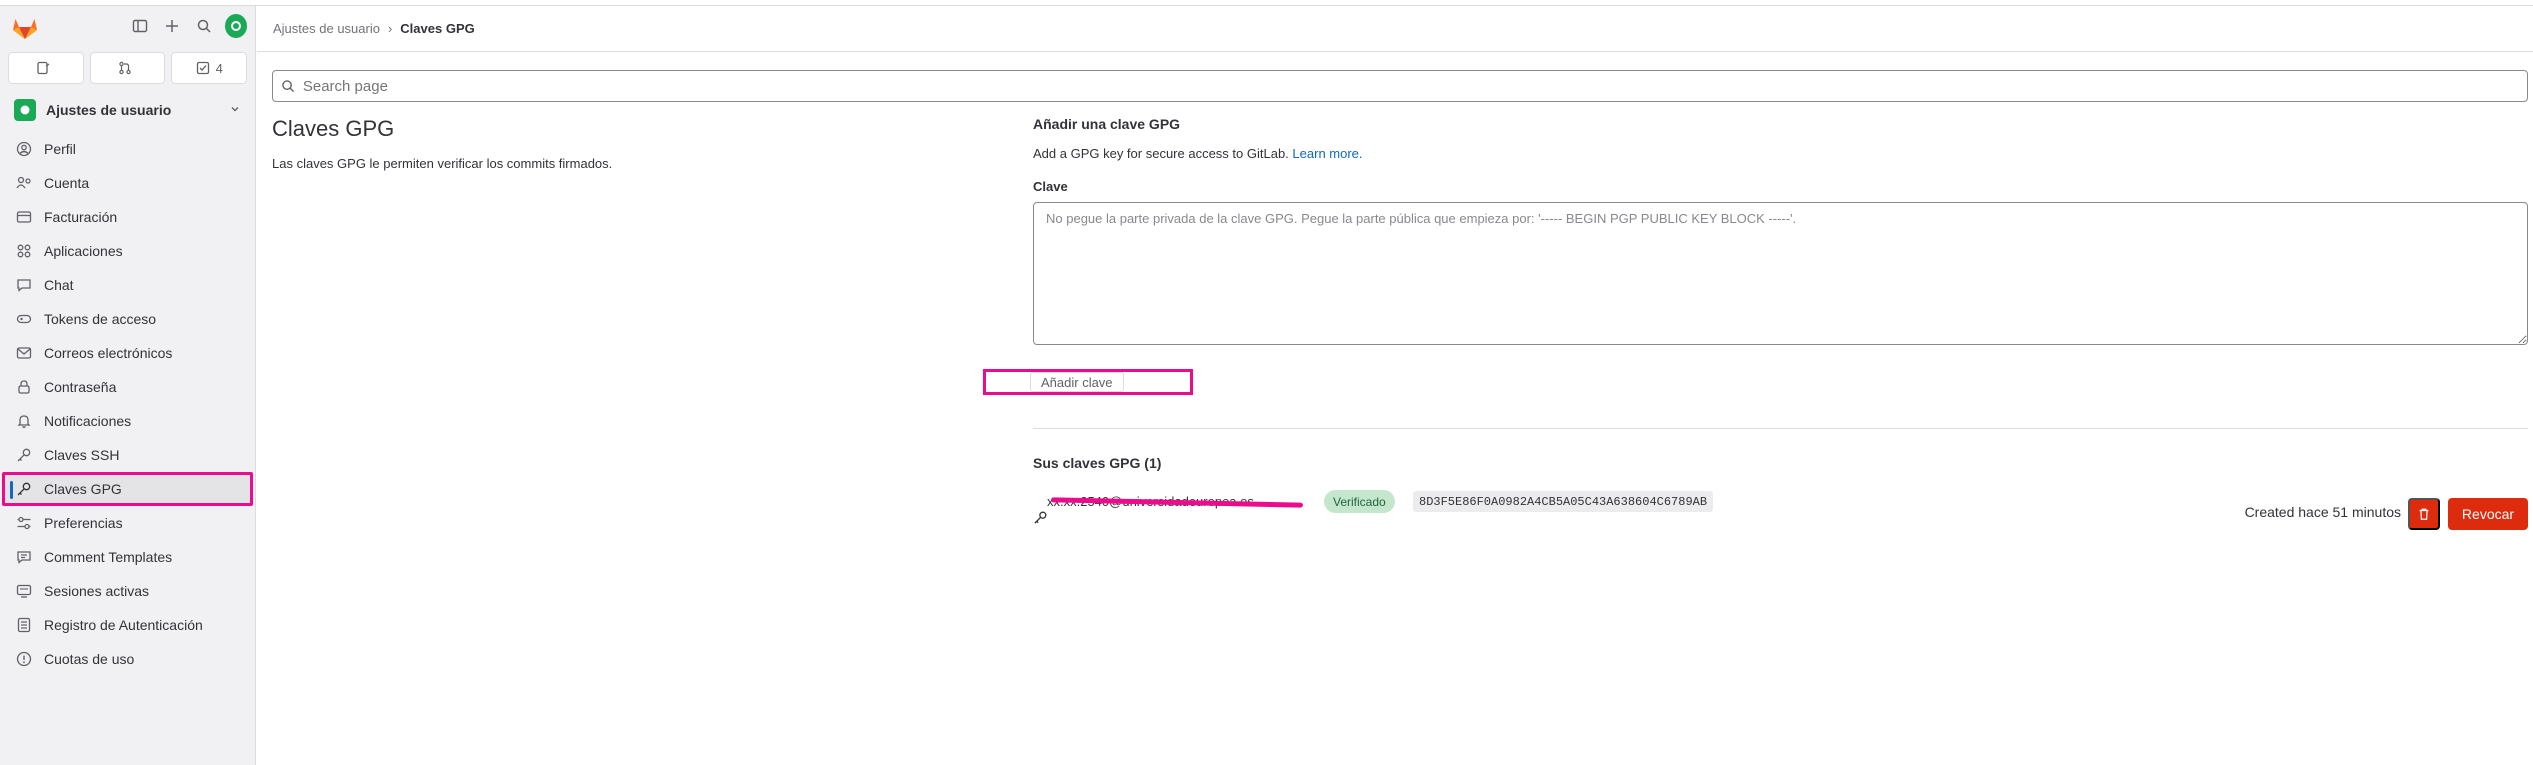 Image resolution: width=2533 pixels, height=765 pixels. What do you see at coordinates (127, 523) in the screenshot?
I see `sidebar-item-preferencias: Preferencias` at bounding box center [127, 523].